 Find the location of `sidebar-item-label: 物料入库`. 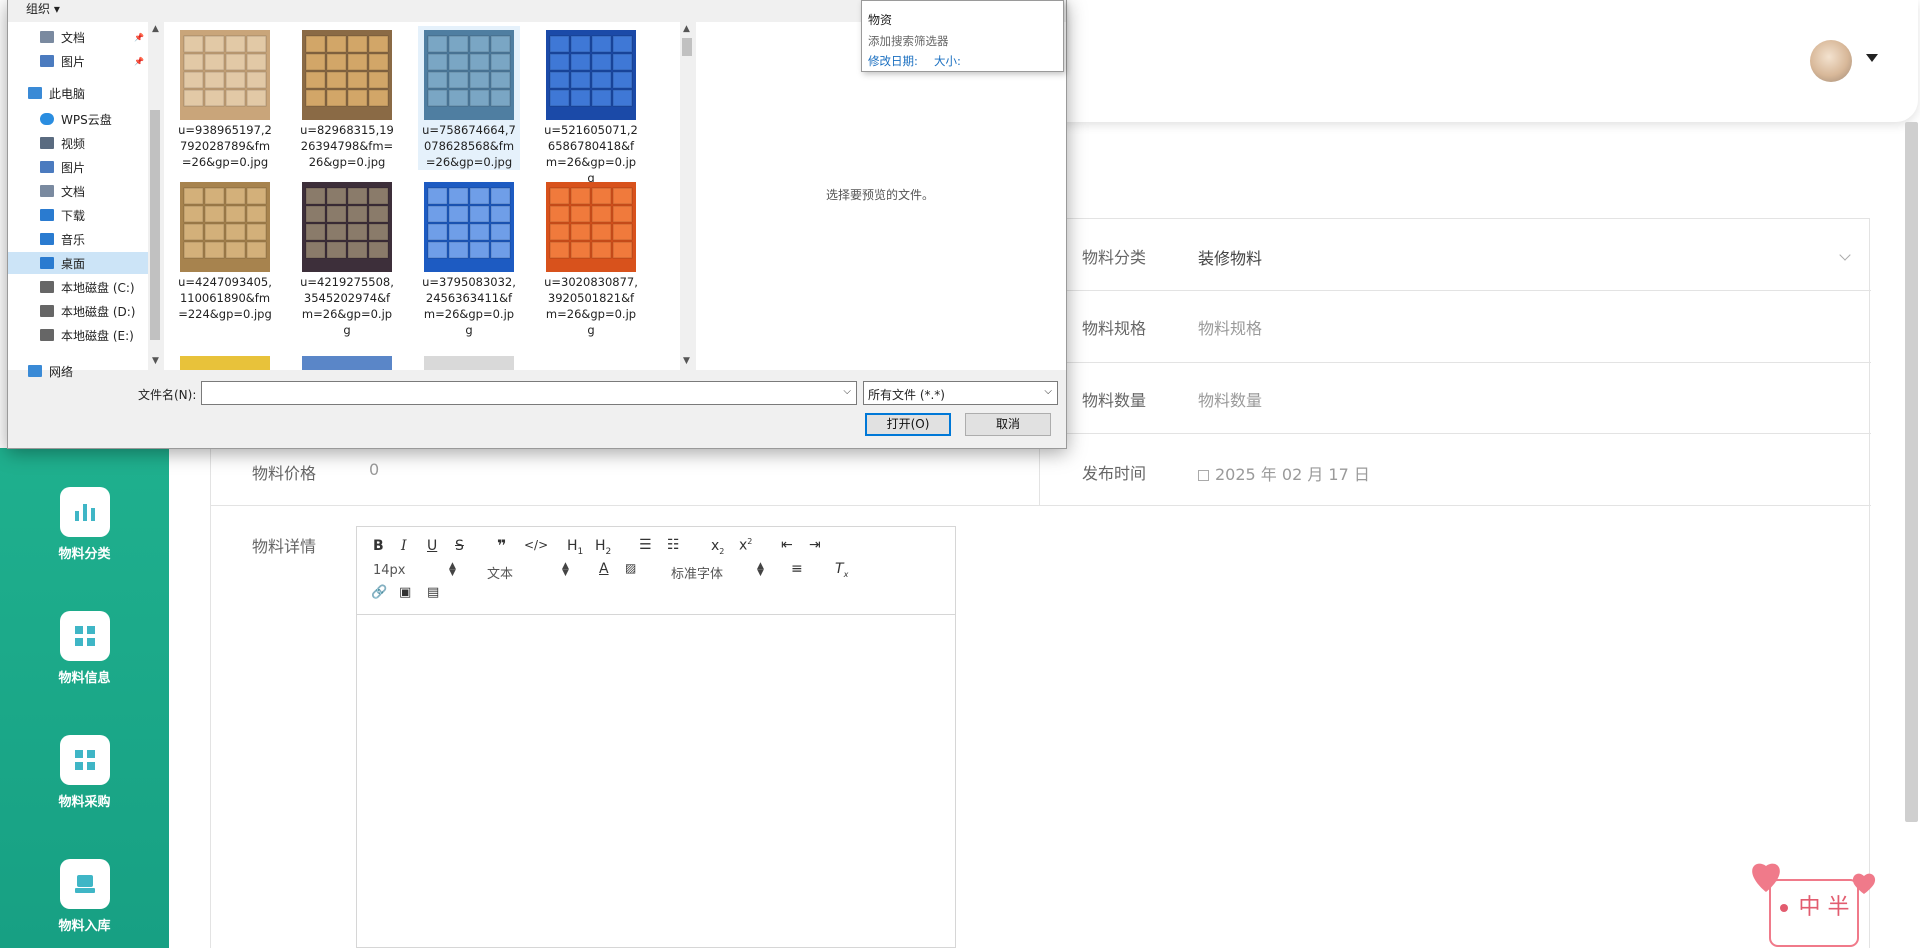

sidebar-item-label: 物料入库 is located at coordinates (84, 926).